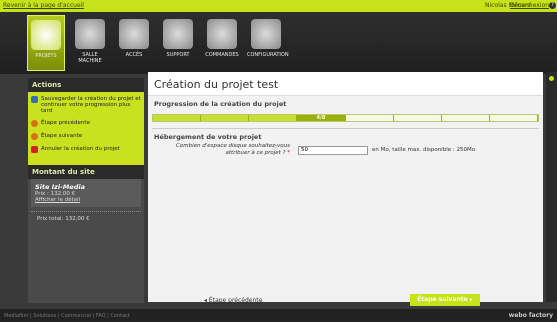 The image size is (557, 322). Describe the element at coordinates (80, 149) in the screenshot. I see `action-label: Annuler la création du projet` at that location.